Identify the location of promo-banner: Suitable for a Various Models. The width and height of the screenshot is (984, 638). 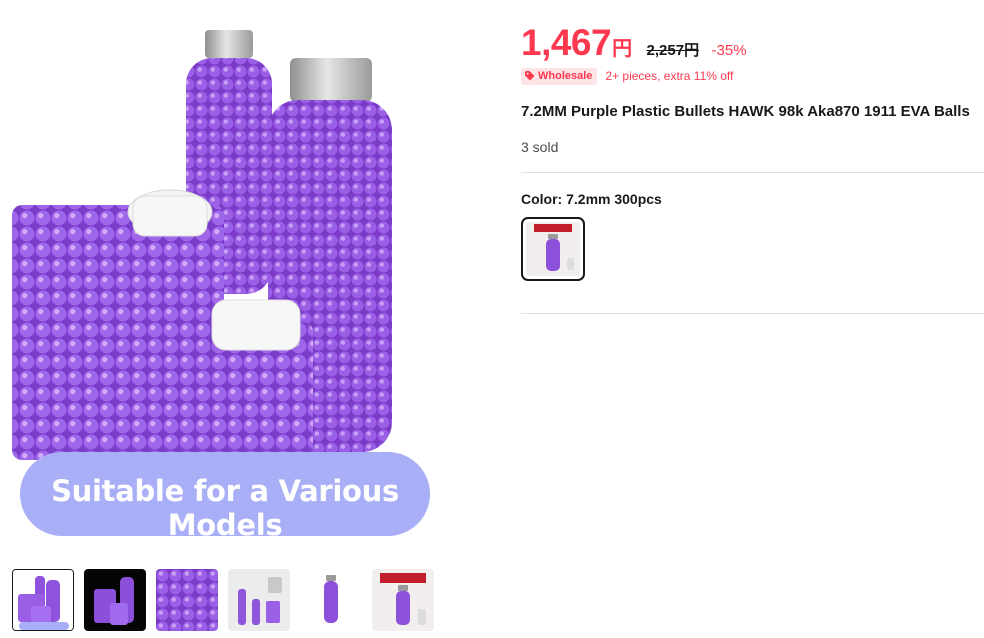
(225, 497).